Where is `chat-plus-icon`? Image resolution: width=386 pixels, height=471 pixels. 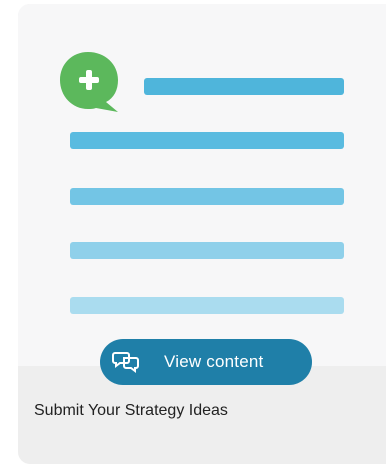
chat-plus-icon is located at coordinates (89, 82).